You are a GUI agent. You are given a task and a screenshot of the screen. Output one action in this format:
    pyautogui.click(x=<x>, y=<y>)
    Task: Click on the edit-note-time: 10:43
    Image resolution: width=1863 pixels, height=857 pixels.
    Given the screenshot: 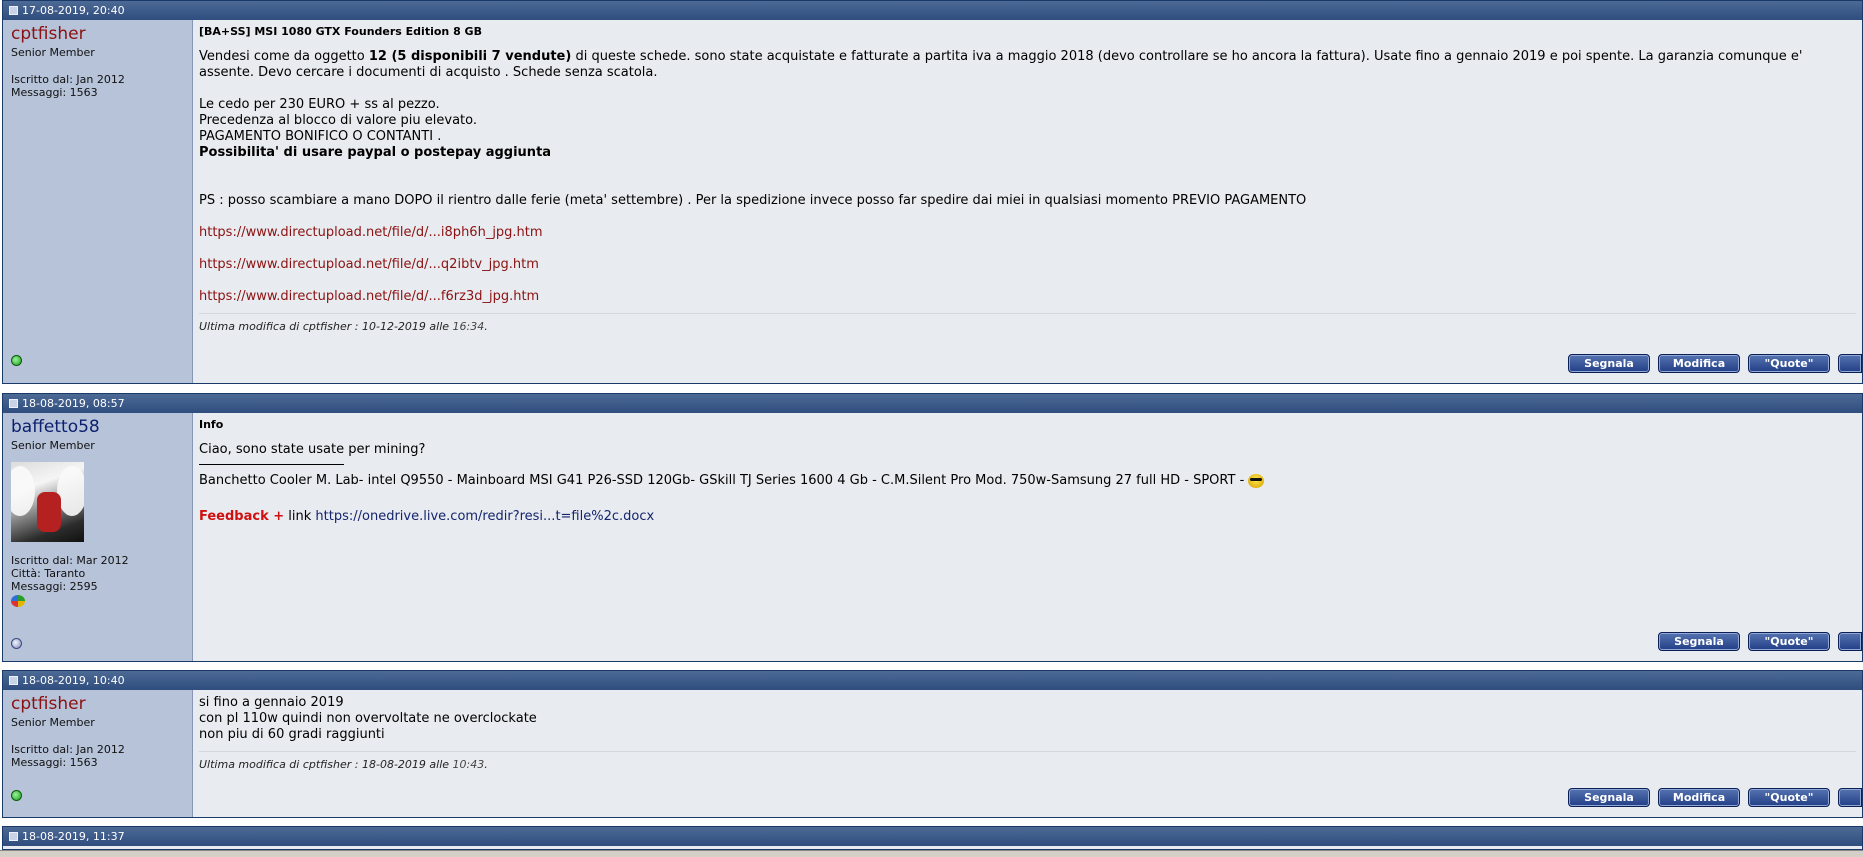 What is the action you would take?
    pyautogui.click(x=468, y=764)
    